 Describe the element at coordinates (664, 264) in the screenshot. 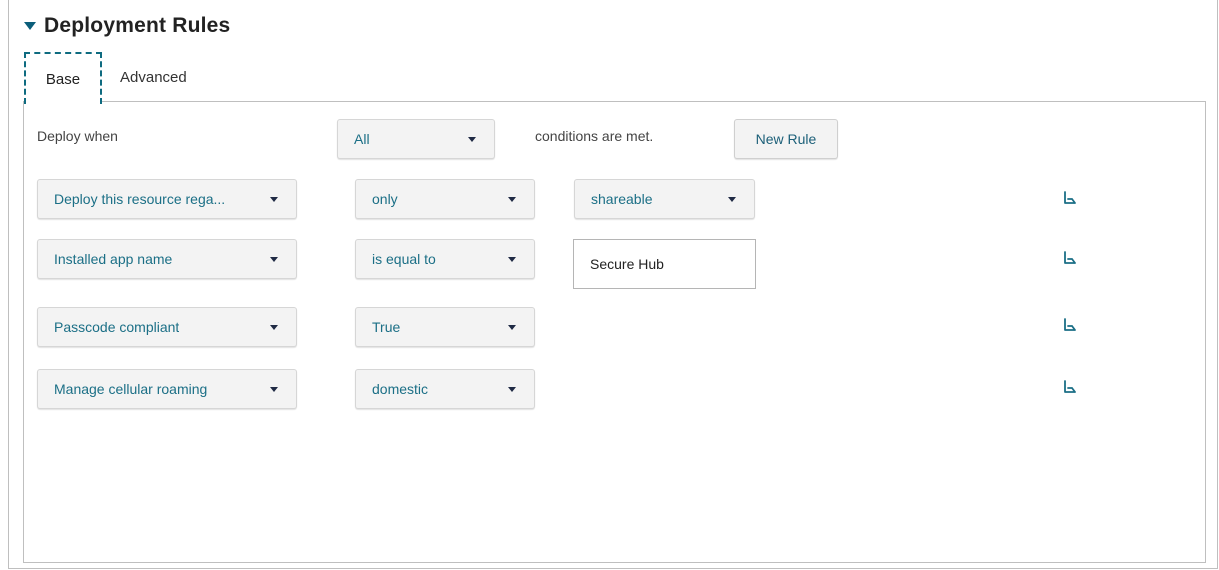

I see `rule-2-value-input` at that location.